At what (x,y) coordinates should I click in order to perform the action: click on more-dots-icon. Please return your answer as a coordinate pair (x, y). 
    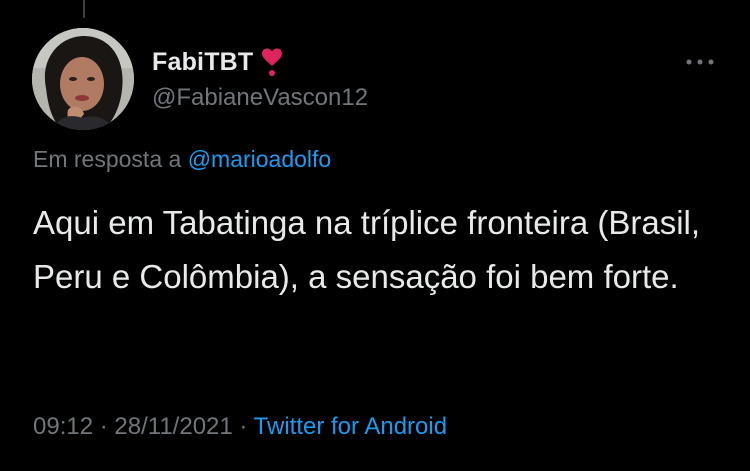
    Looking at the image, I should click on (700, 62).